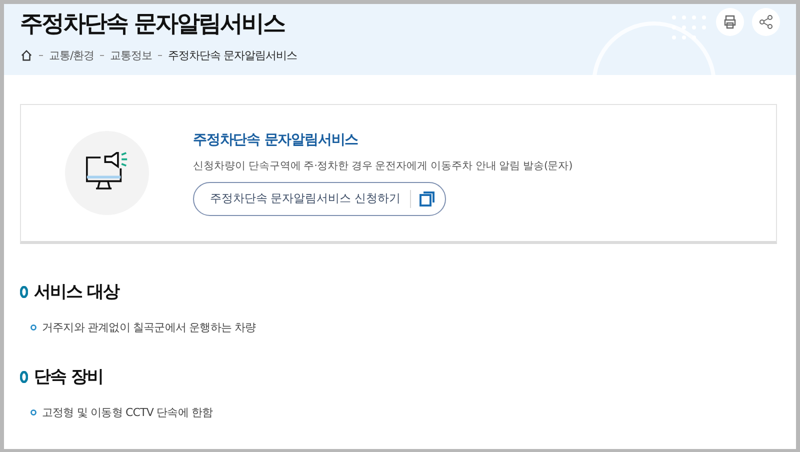 Image resolution: width=800 pixels, height=452 pixels. What do you see at coordinates (127, 412) in the screenshot?
I see `list-item: 고정형 및 이동형 CCTV 단속에 한함` at bounding box center [127, 412].